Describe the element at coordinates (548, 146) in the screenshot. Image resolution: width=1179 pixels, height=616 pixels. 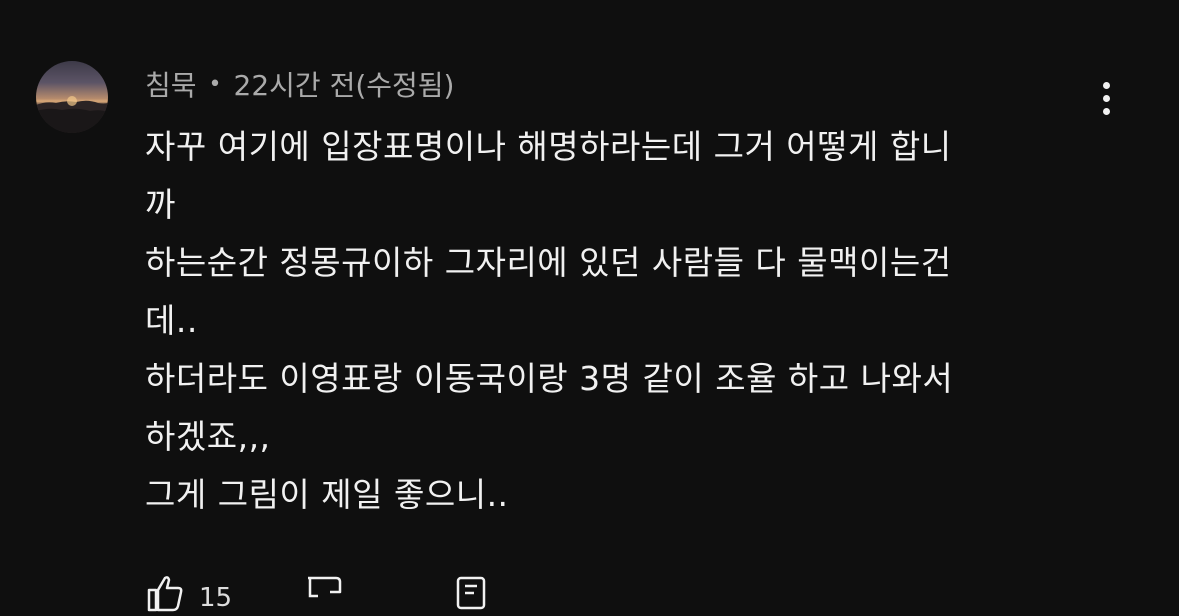
I see `comment-line: 자꾸 여기에 입장표명이나 해명하라는데 그거 어떻게 합니` at that location.